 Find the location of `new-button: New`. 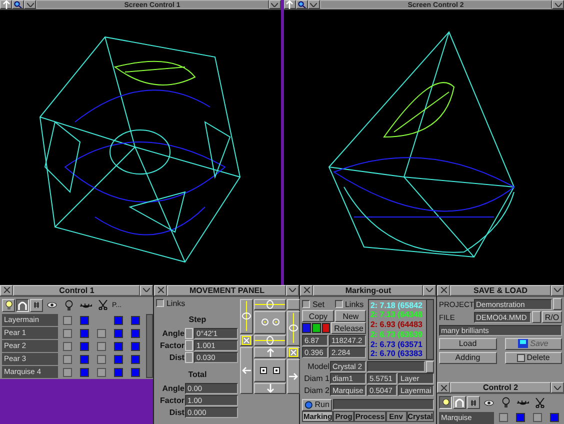

new-button: New is located at coordinates (350, 316).